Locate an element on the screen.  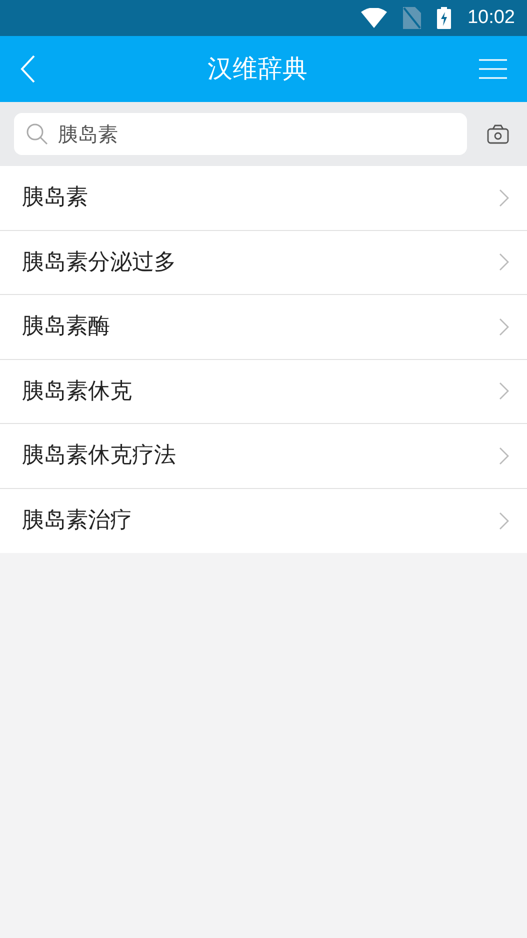
search-icon is located at coordinates (37, 134).